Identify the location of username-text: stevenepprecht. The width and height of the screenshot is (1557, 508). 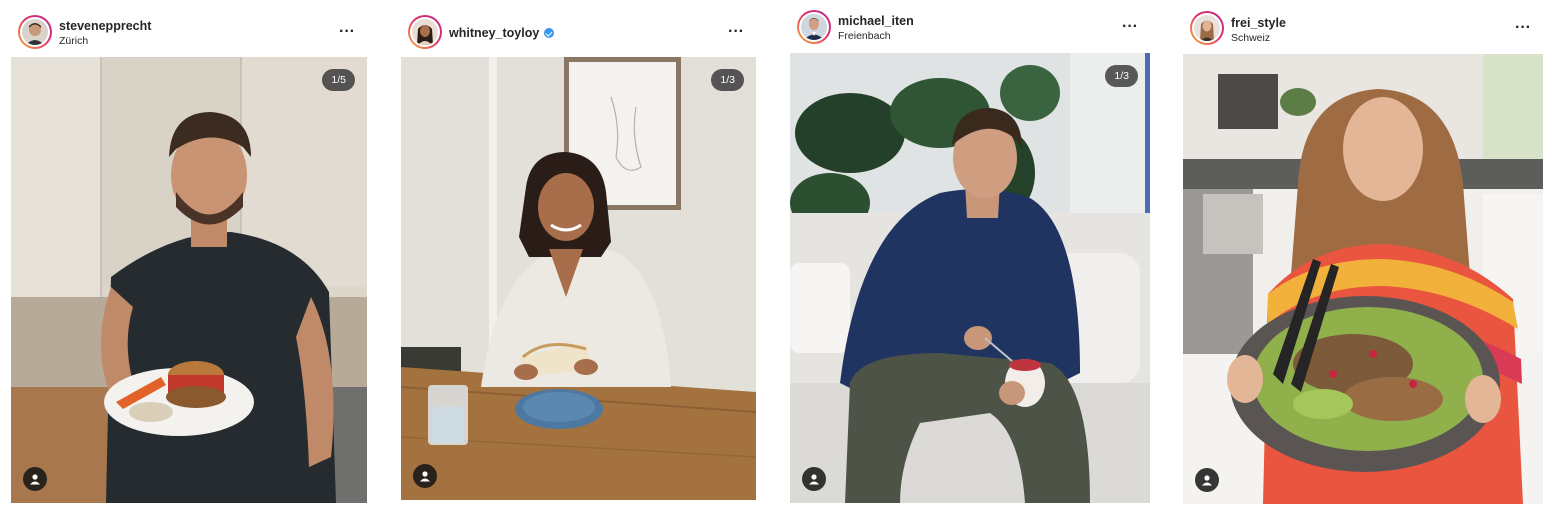
(105, 26).